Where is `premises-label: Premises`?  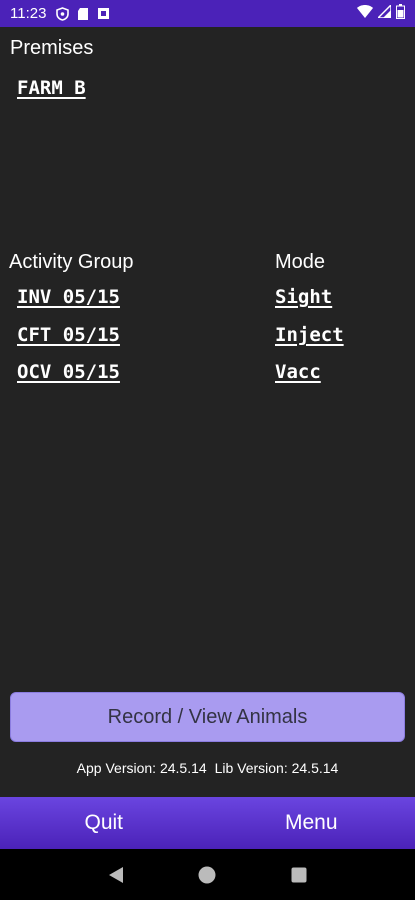
premises-label: Premises is located at coordinates (52, 48).